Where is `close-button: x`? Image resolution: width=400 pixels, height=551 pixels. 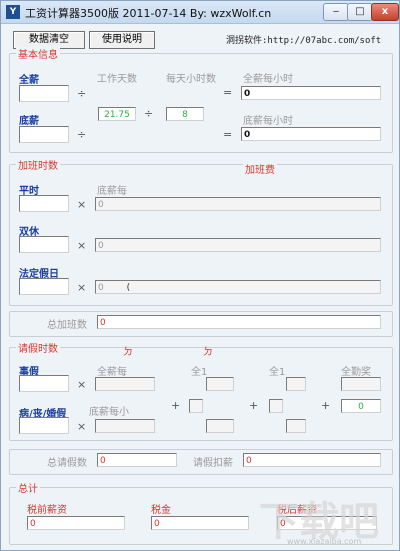
close-button: x is located at coordinates (385, 12).